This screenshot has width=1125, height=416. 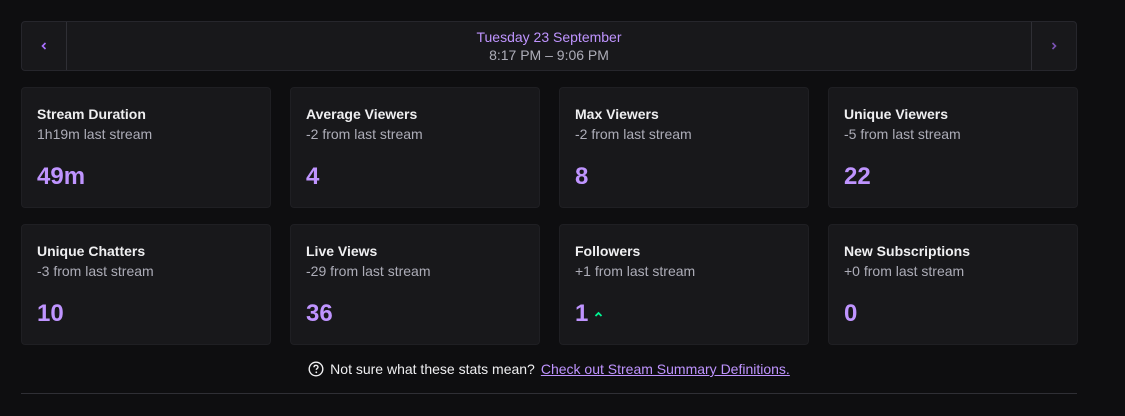 I want to click on chevron-left-icon, so click(x=44, y=46).